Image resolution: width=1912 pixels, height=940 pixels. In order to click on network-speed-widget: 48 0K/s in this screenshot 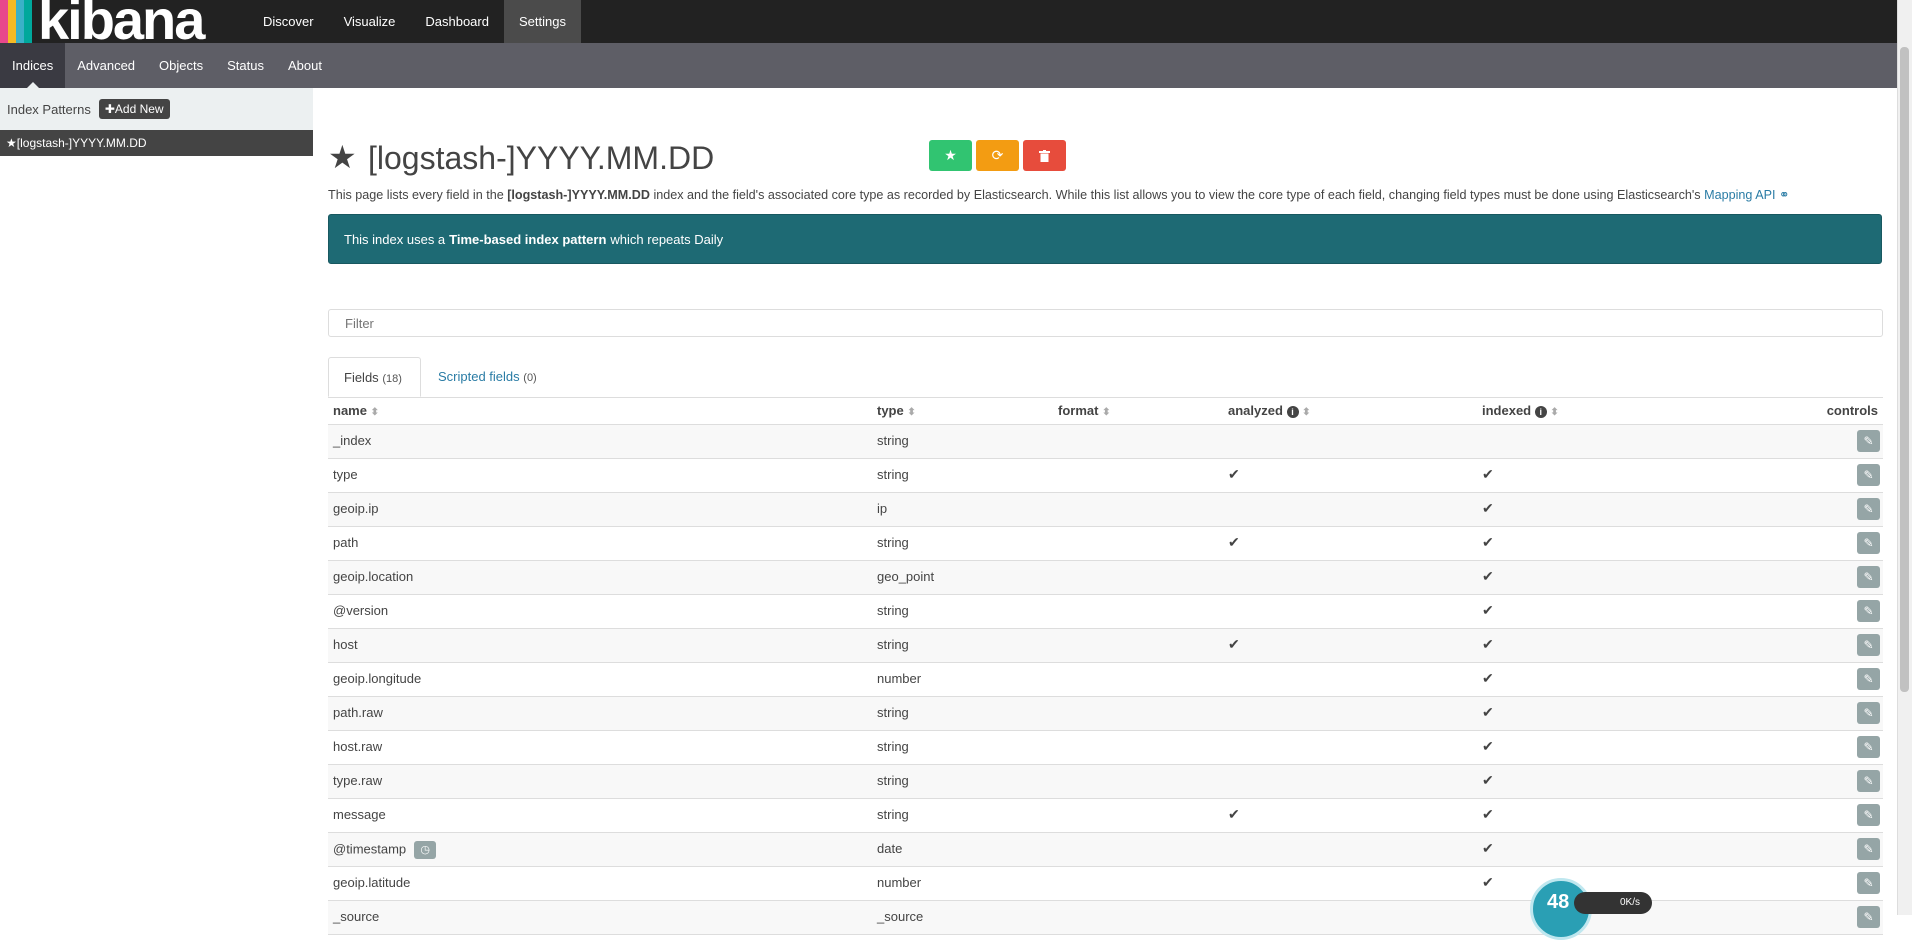, I will do `click(1591, 905)`.